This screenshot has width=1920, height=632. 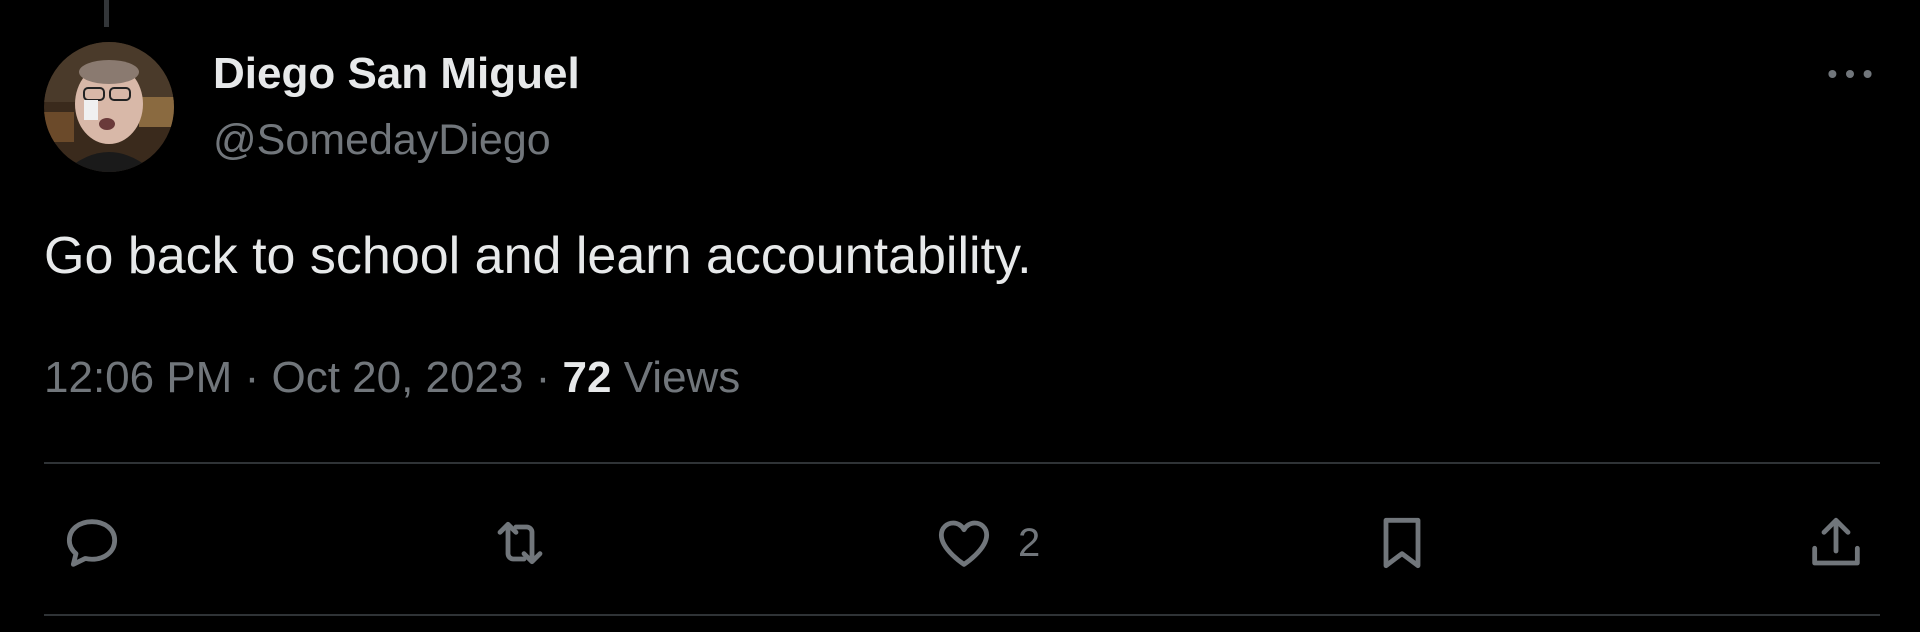 I want to click on views-count: 72, so click(x=587, y=377).